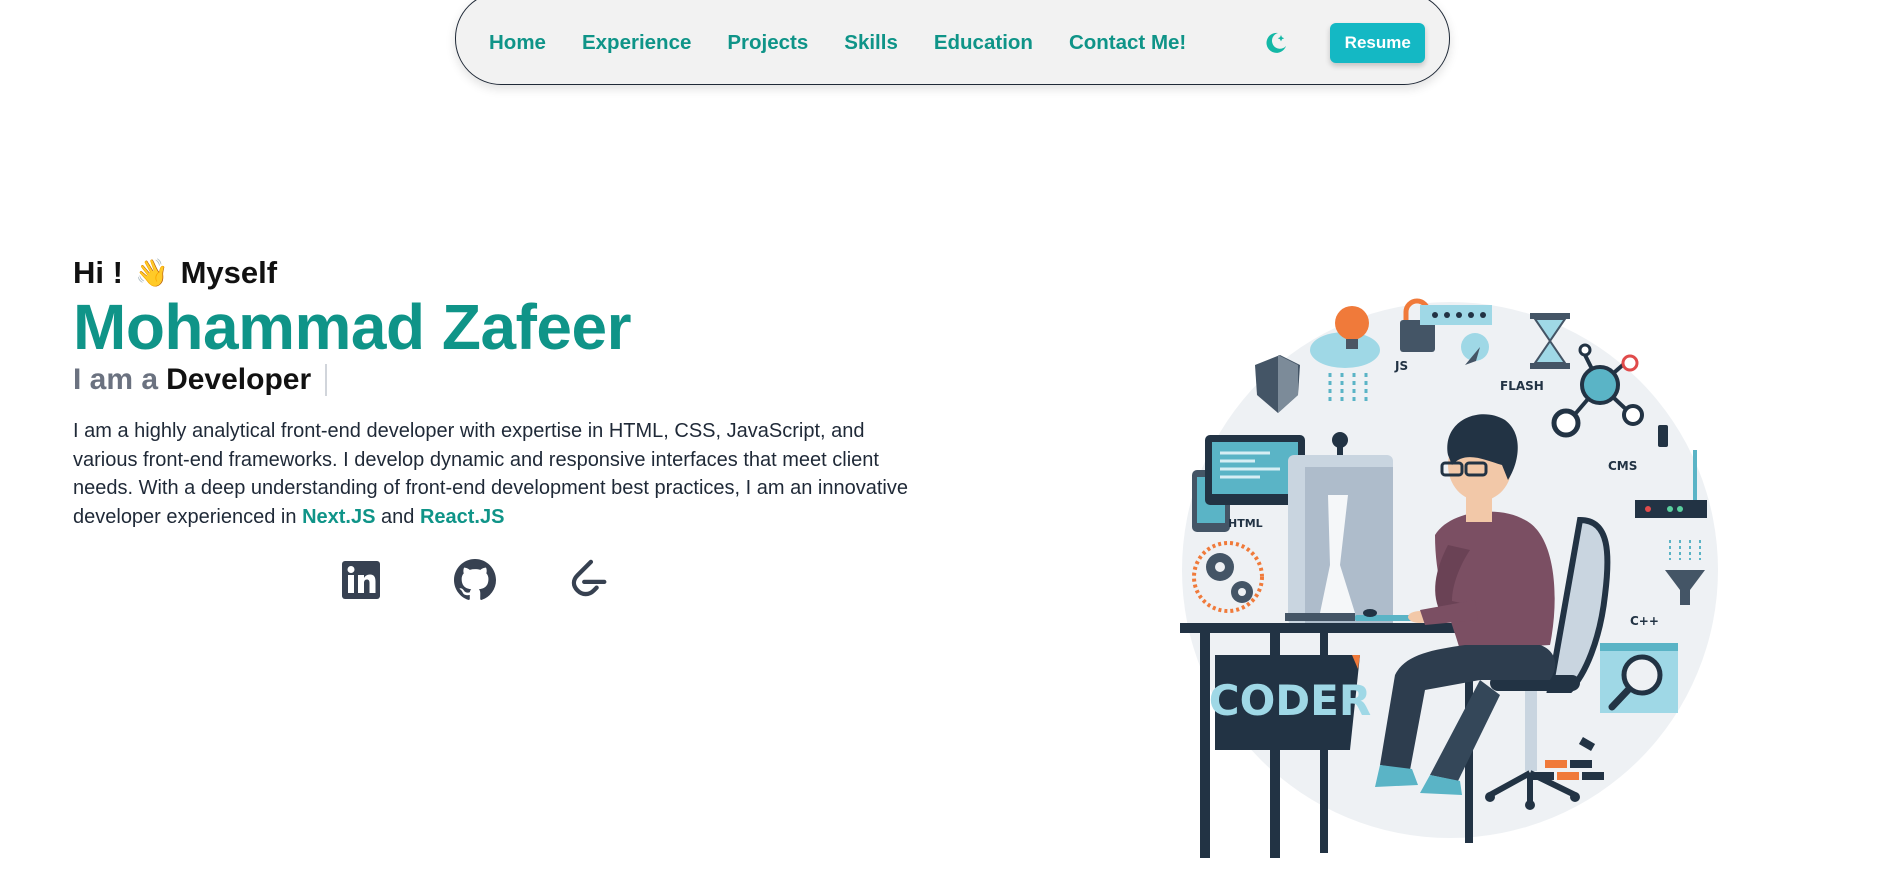 The height and width of the screenshot is (886, 1880). Describe the element at coordinates (98, 272) in the screenshot. I see `greeting-prefix: Hi !` at that location.